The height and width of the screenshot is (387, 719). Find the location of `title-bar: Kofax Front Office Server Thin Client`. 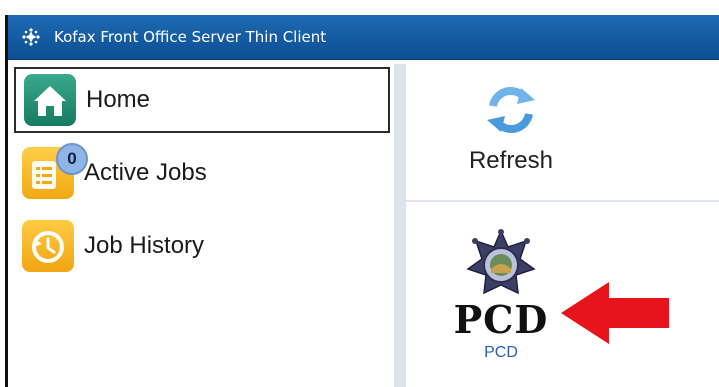

title-bar: Kofax Front Office Server Thin Client is located at coordinates (363, 37).